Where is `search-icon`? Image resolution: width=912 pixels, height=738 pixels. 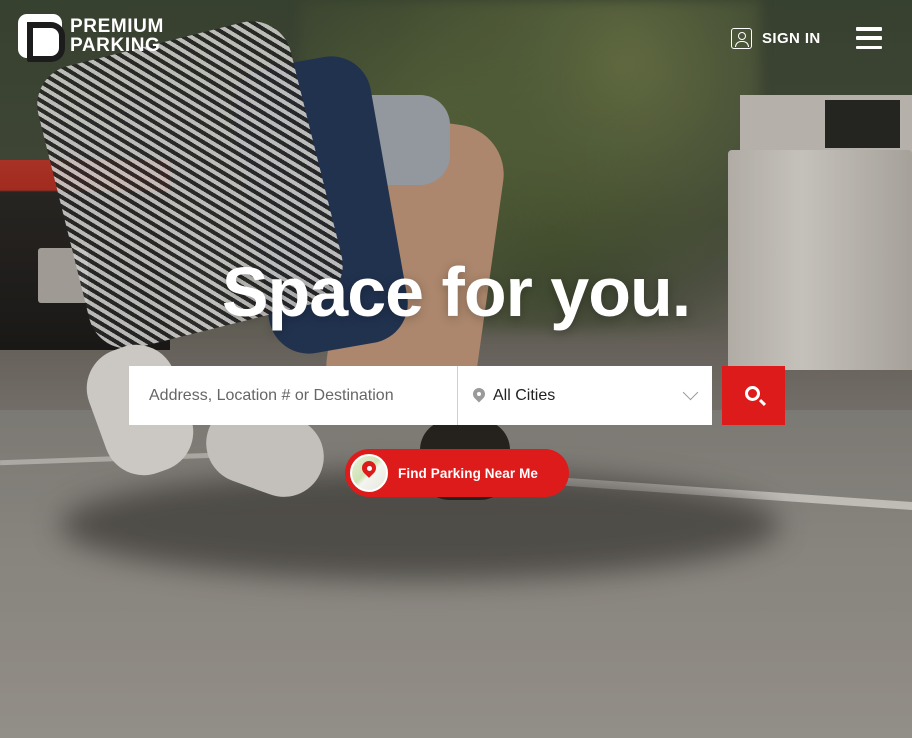 search-icon is located at coordinates (752, 393).